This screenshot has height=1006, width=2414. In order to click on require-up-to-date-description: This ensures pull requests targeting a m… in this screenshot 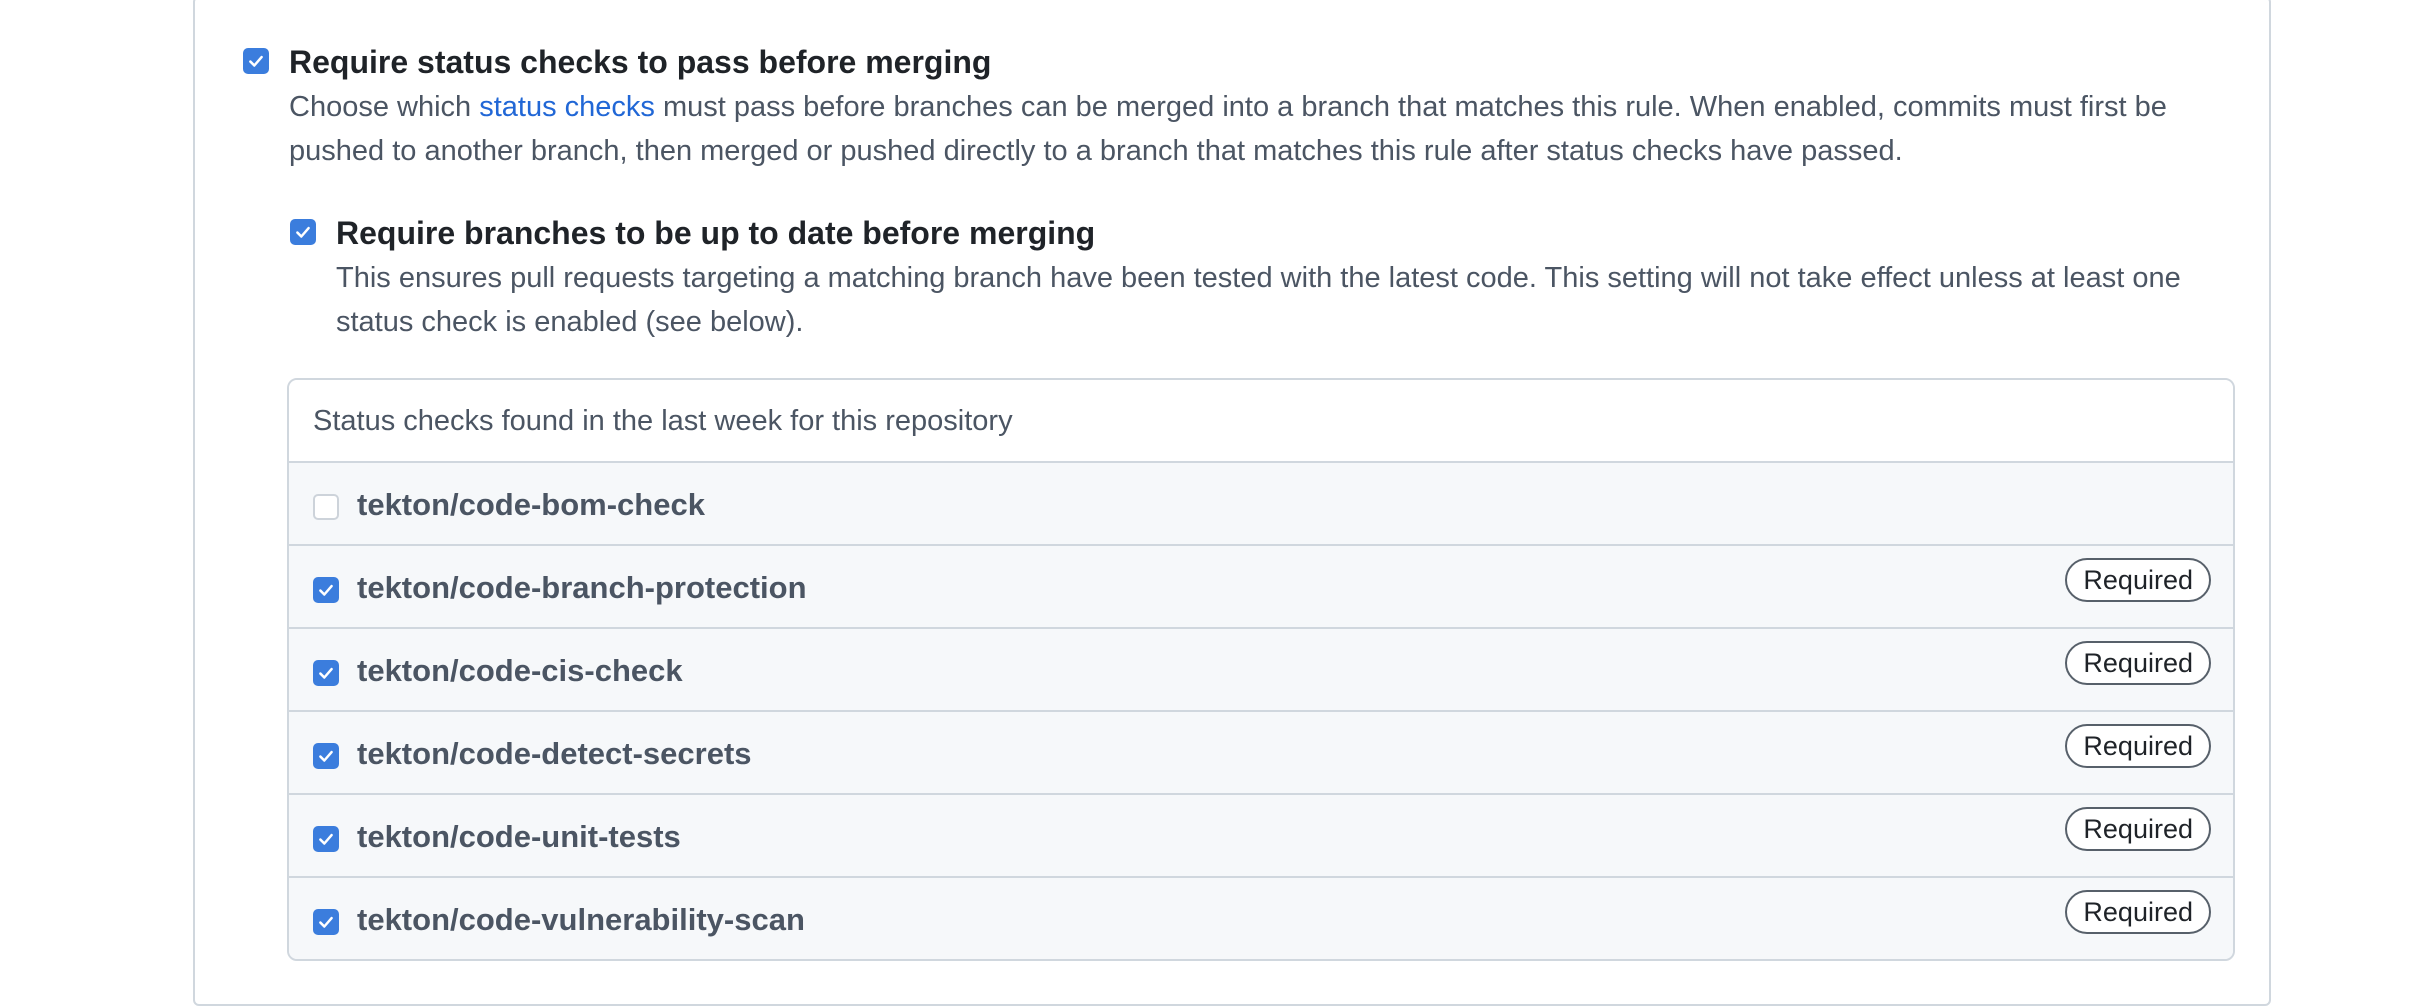, I will do `click(1258, 300)`.